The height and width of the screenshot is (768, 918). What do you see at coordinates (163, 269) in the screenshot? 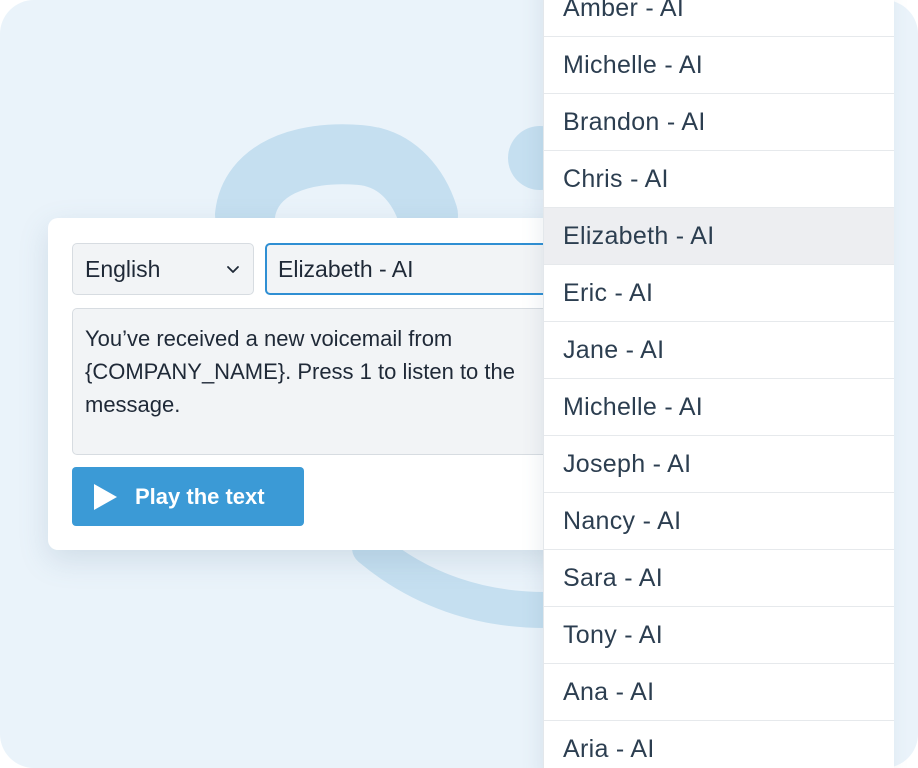
I see `language-select: English` at bounding box center [163, 269].